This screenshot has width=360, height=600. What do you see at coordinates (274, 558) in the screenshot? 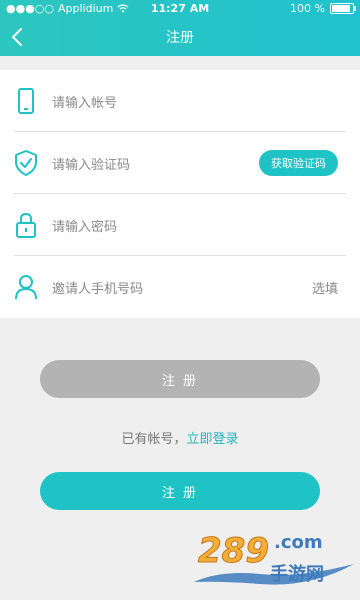
I see `watermark-logo: 289 .com 手游网` at bounding box center [274, 558].